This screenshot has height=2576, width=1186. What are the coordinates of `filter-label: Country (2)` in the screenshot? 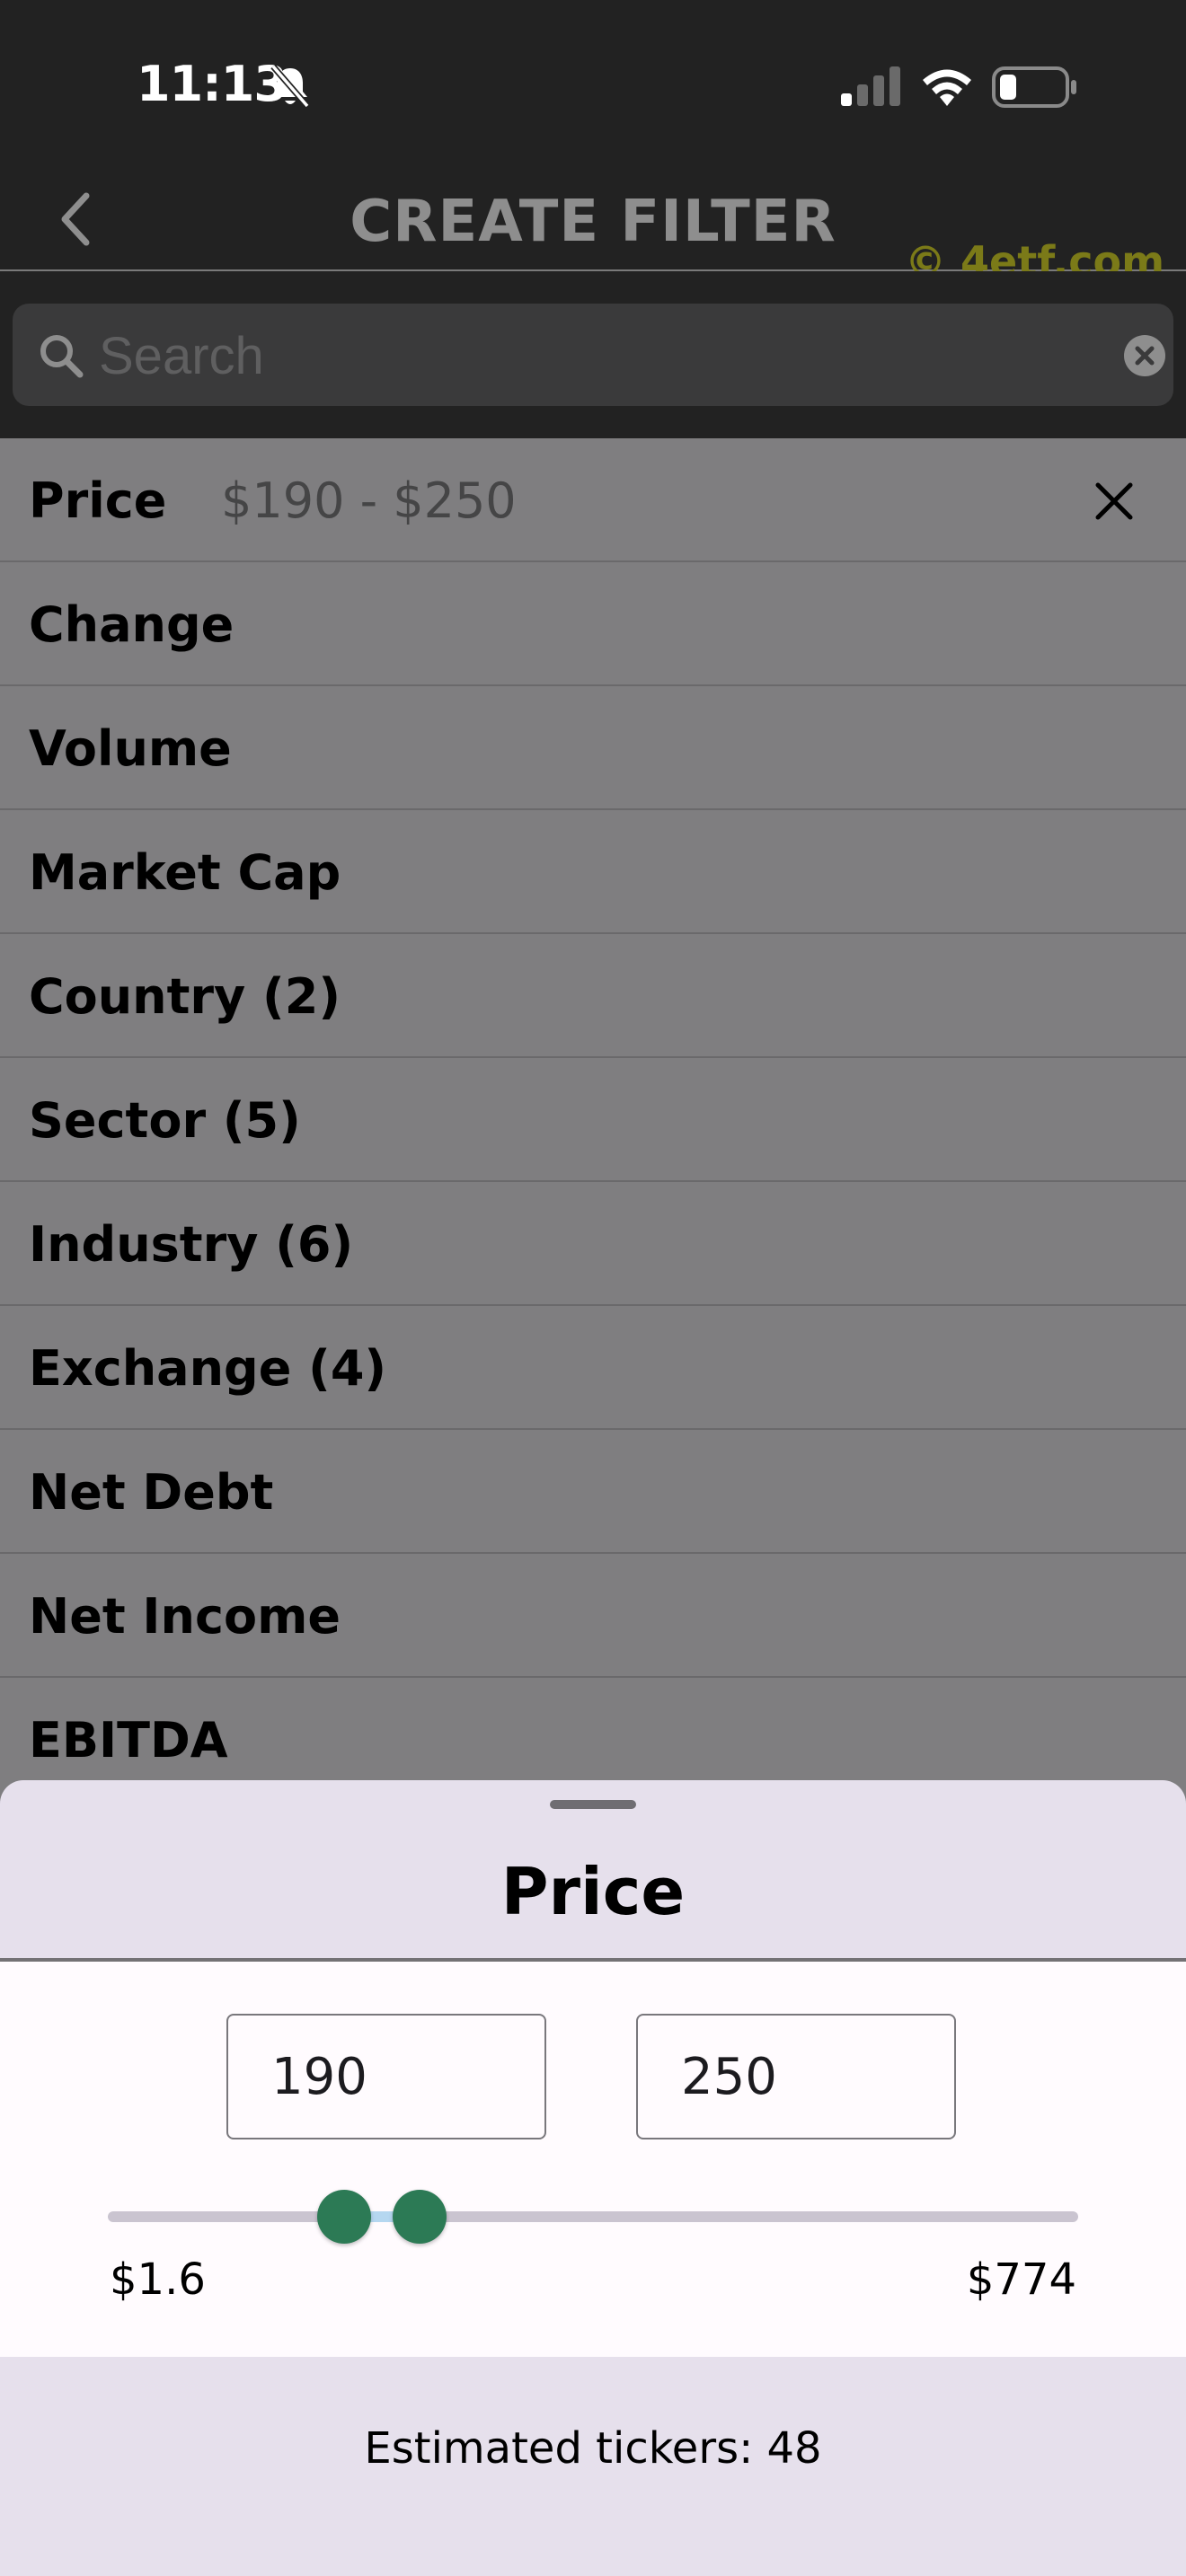 It's located at (185, 996).